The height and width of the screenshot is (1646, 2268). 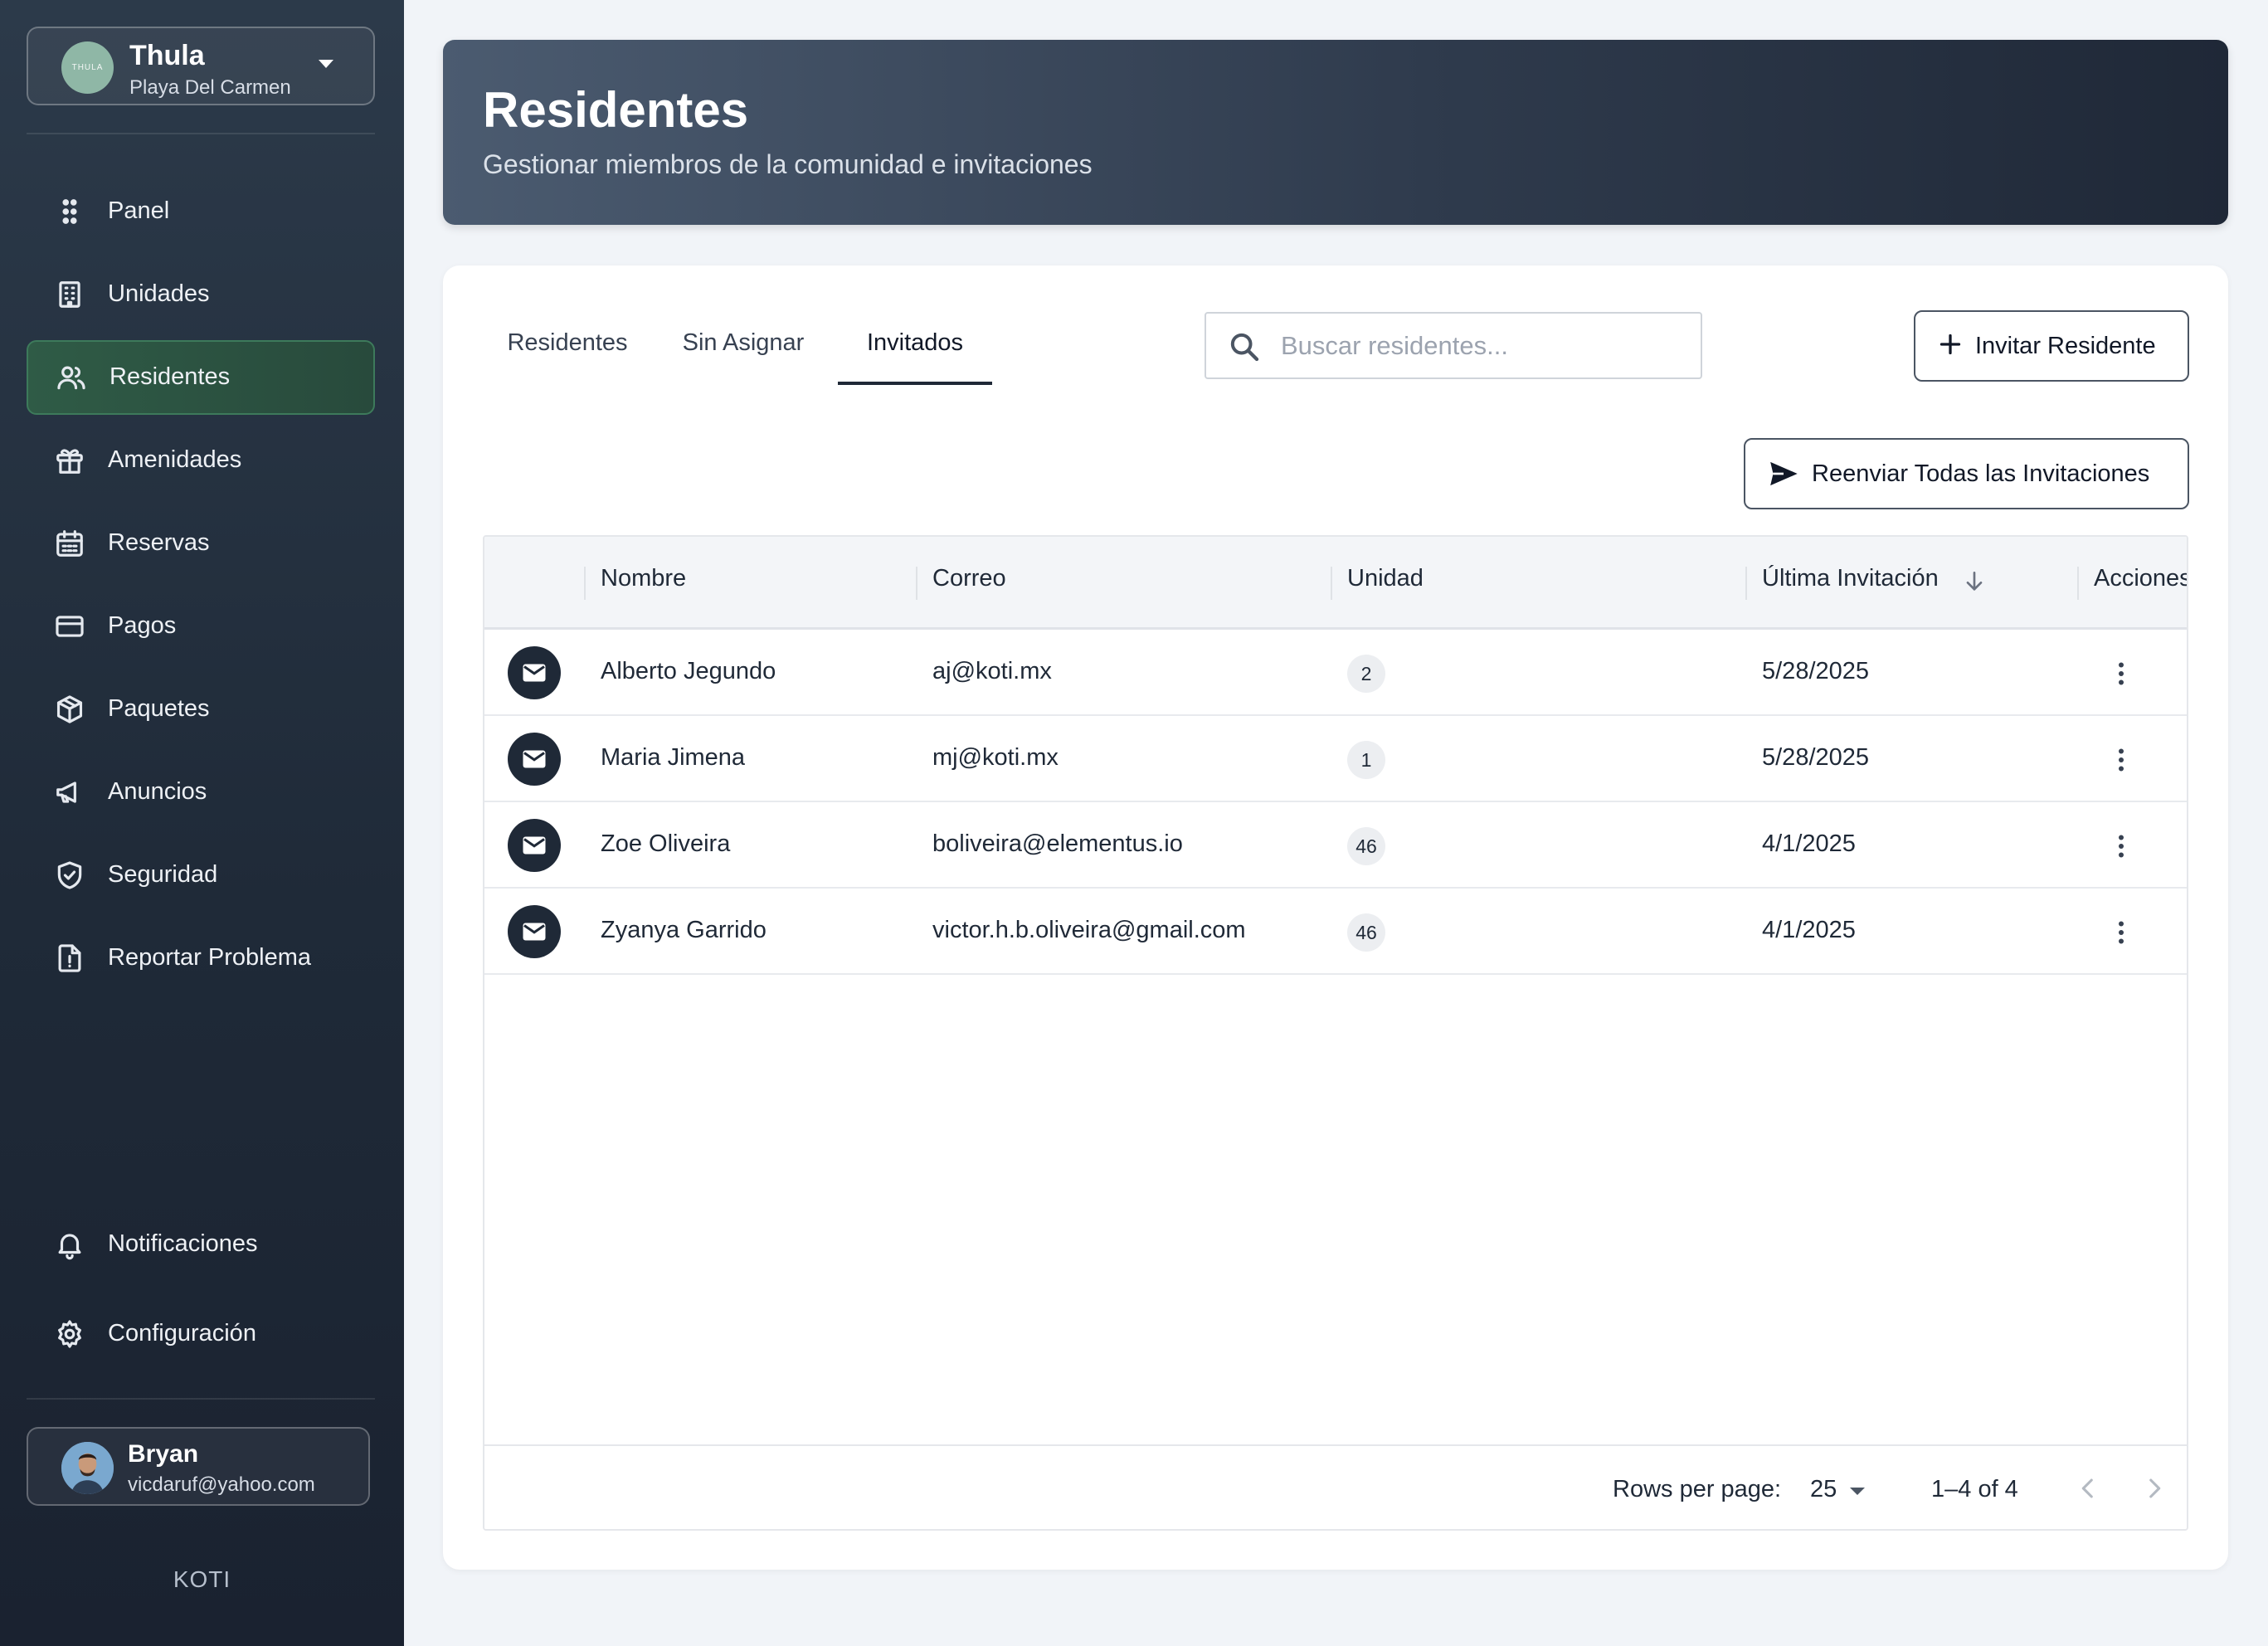 I want to click on megaphone-icon, so click(x=69, y=792).